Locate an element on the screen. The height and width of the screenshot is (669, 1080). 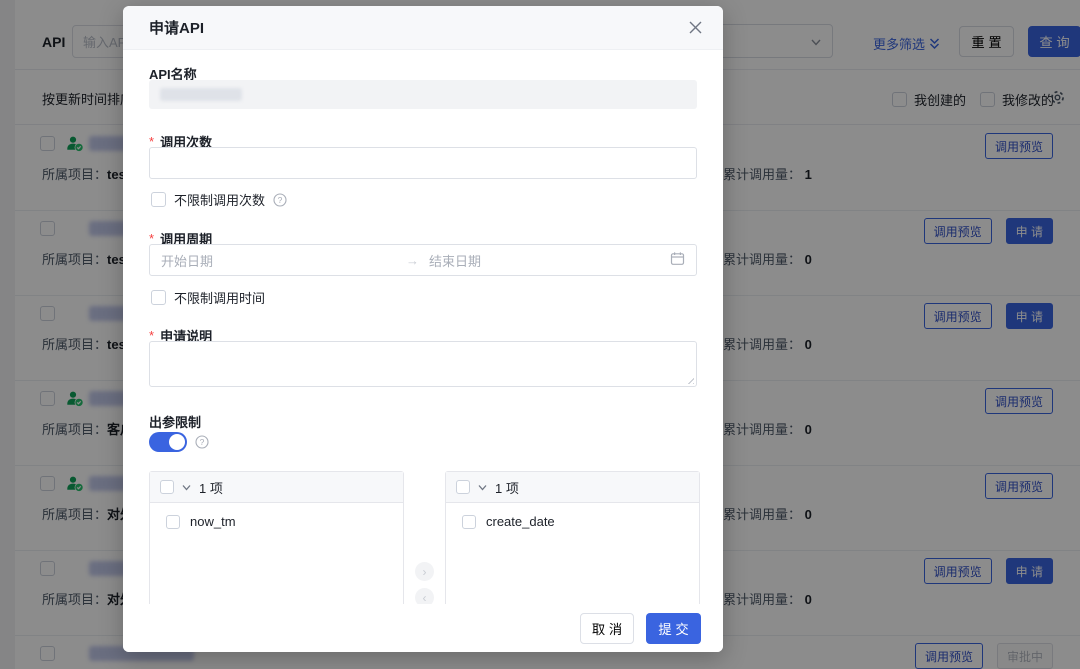
transfer-arrows: › ‹ is located at coordinates (424, 584).